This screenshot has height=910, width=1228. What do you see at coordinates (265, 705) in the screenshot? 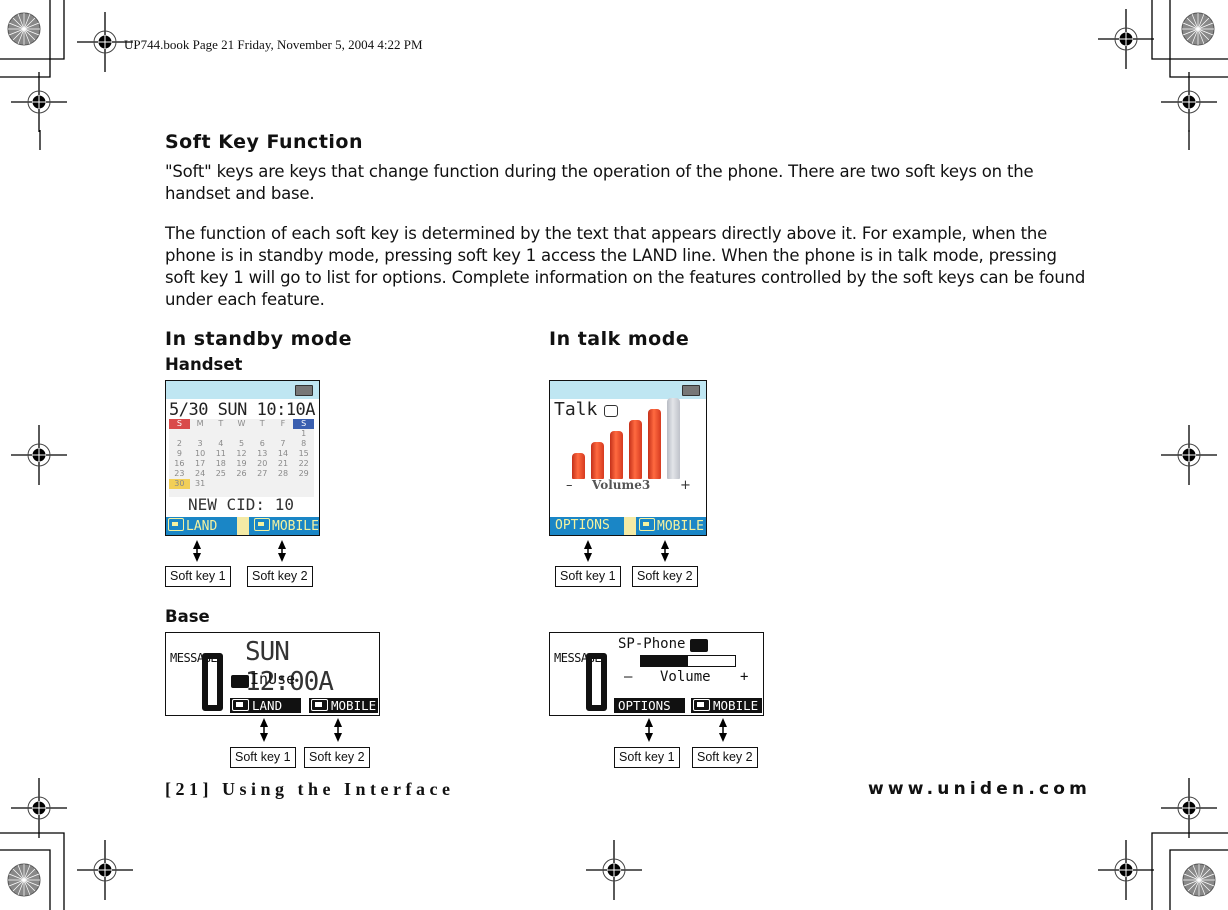
I see `soft-key-1-label: LAND` at bounding box center [265, 705].